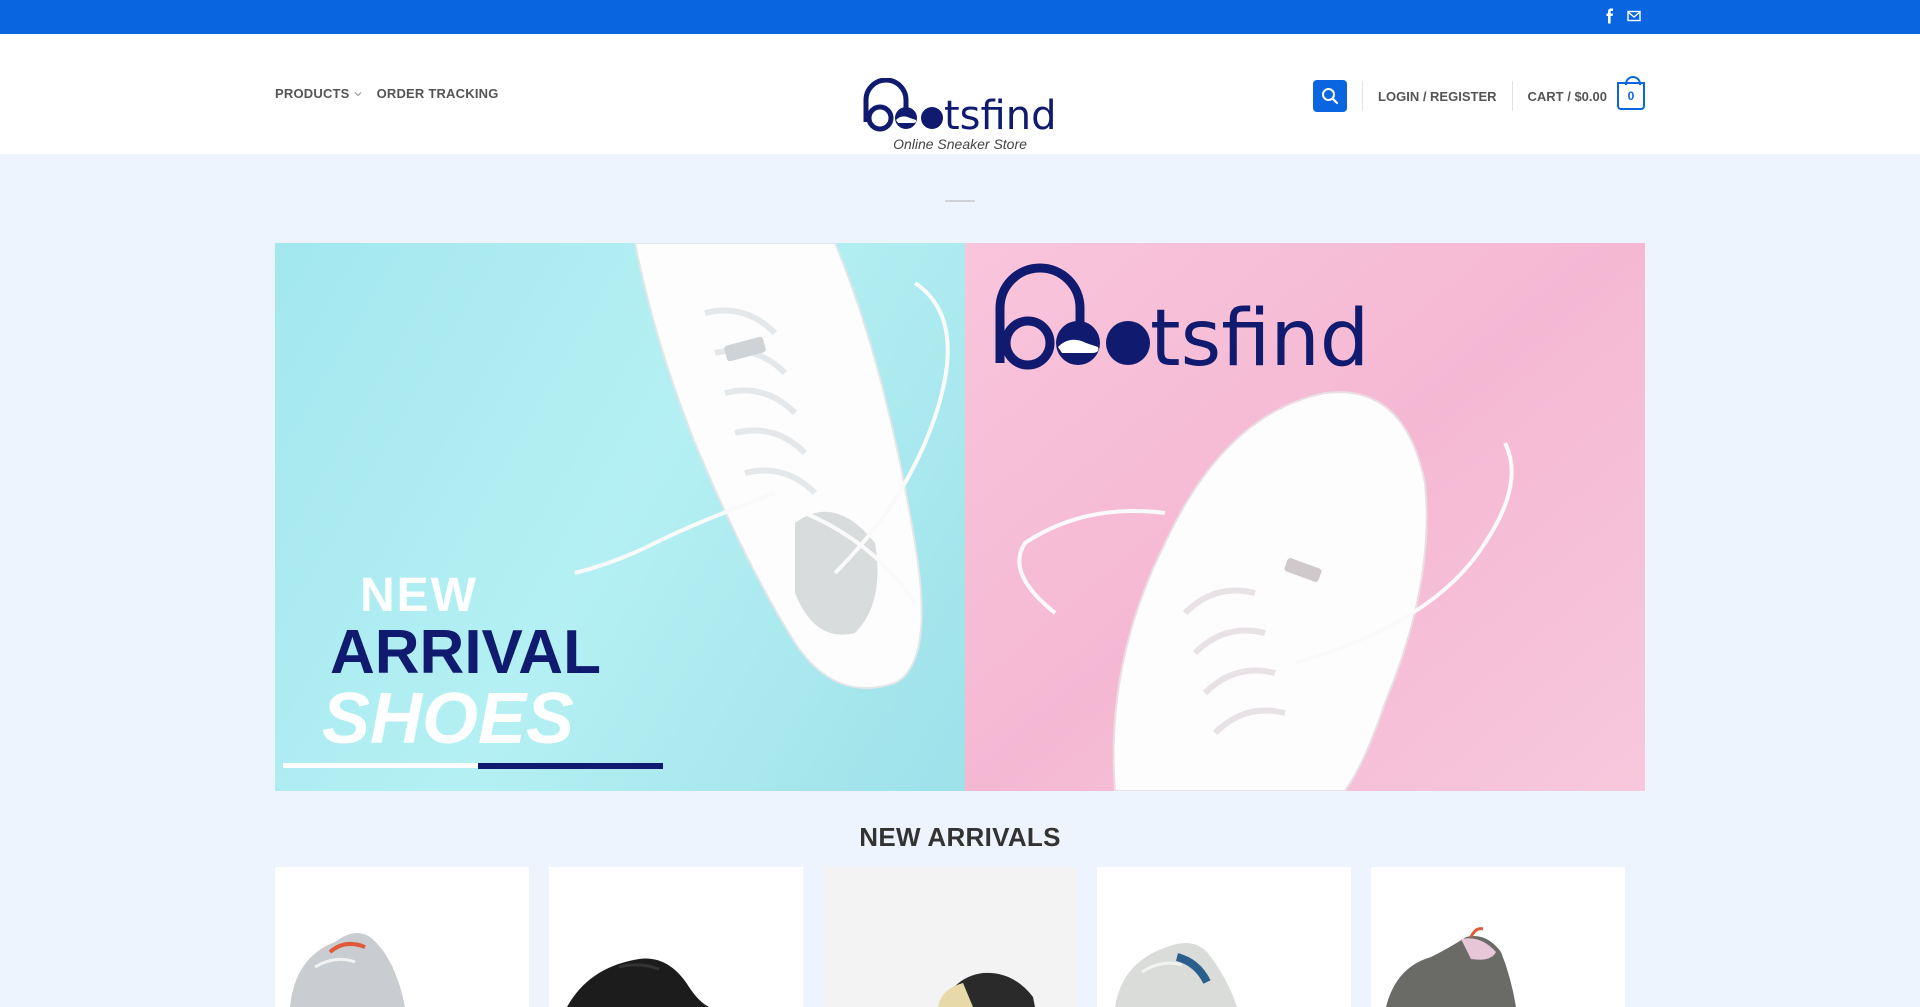  I want to click on product-grid, so click(950, 937).